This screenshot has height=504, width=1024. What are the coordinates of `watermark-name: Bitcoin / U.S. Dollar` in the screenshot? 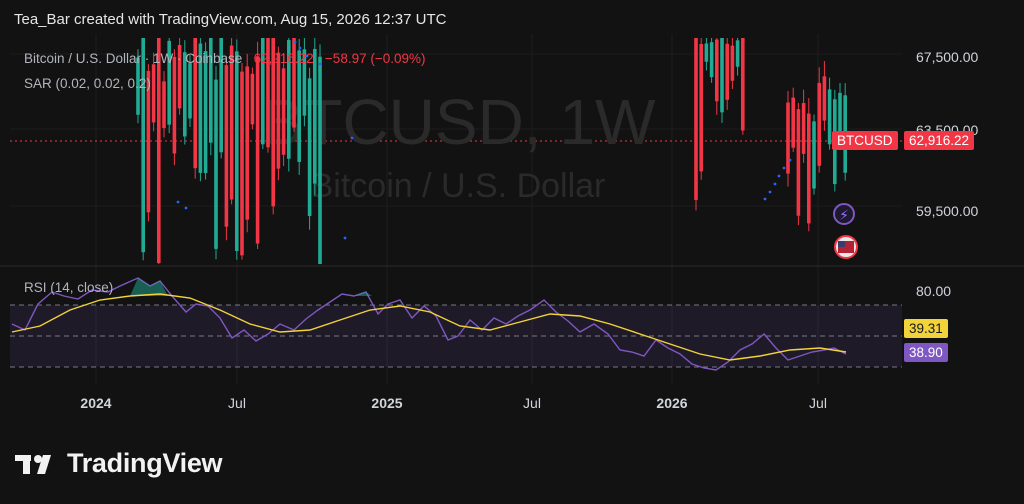 It's located at (458, 186).